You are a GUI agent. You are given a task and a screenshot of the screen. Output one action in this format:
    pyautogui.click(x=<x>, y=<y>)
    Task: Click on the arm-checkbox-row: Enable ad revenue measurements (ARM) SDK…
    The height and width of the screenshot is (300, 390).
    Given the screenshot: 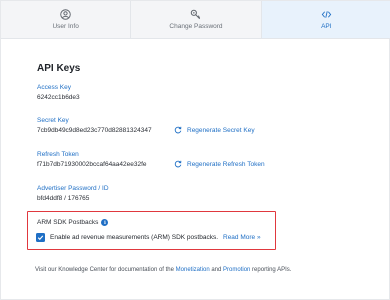 What is the action you would take?
    pyautogui.click(x=148, y=237)
    